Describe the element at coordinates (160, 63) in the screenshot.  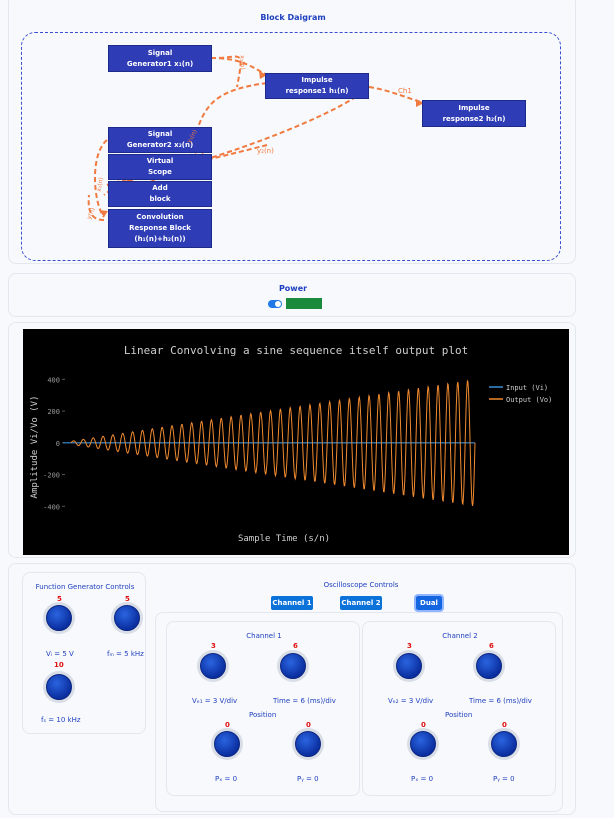
I see `block-label: Generator1 x₁(n)` at that location.